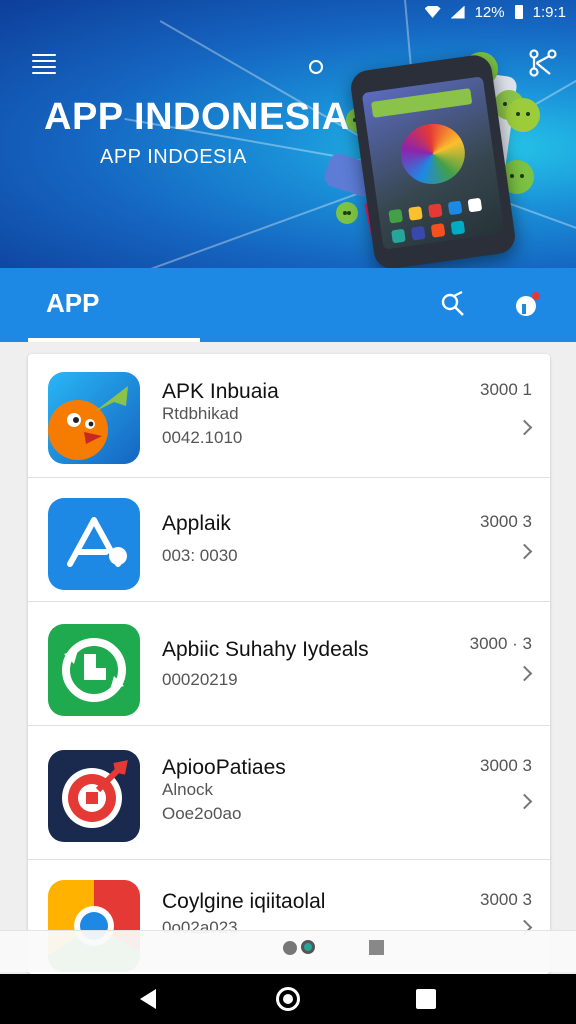 Image resolution: width=576 pixels, height=1024 pixels. Describe the element at coordinates (94, 544) in the screenshot. I see `app-store-icon` at that location.